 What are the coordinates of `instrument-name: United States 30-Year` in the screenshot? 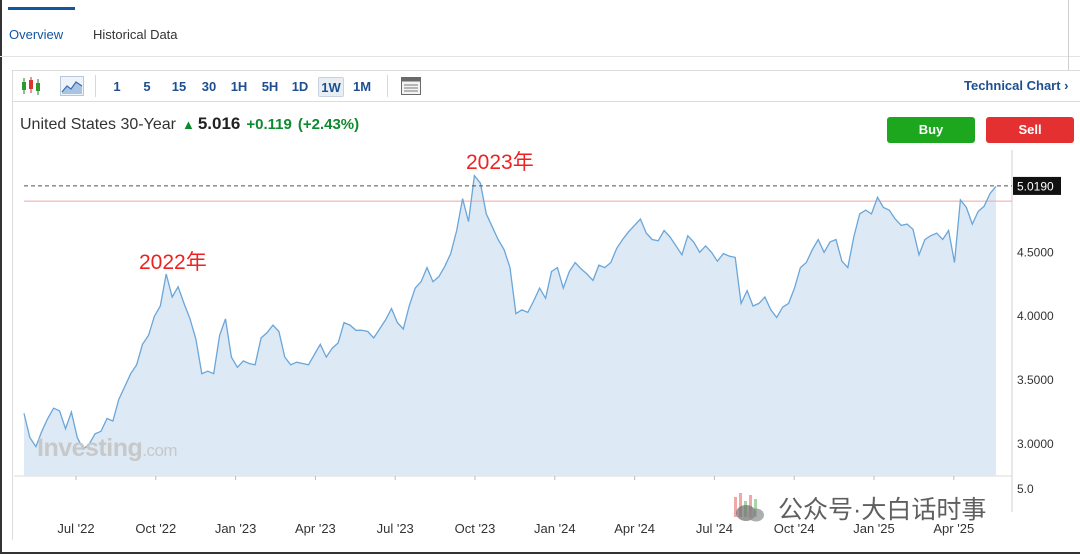 It's located at (98, 124).